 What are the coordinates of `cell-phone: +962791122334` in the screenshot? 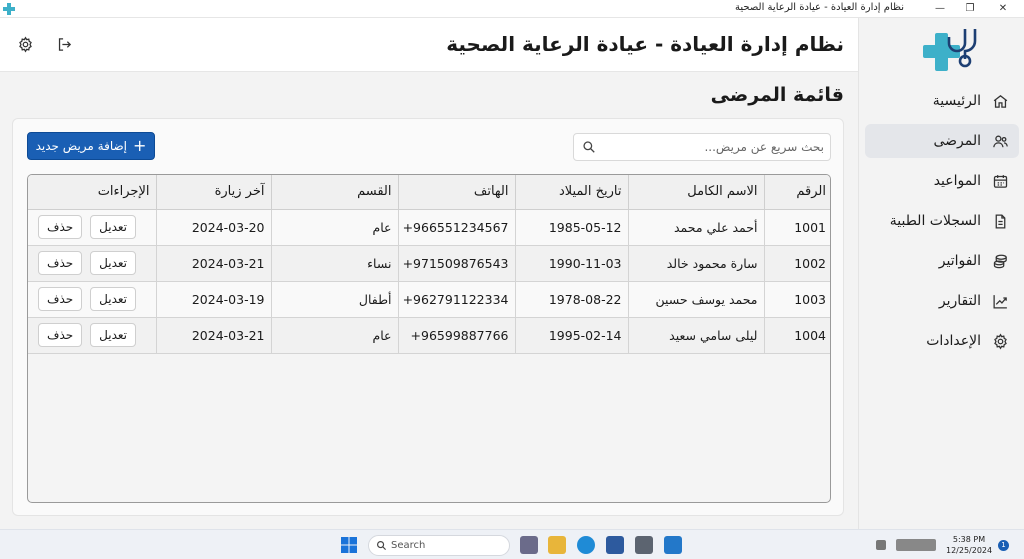 It's located at (456, 299).